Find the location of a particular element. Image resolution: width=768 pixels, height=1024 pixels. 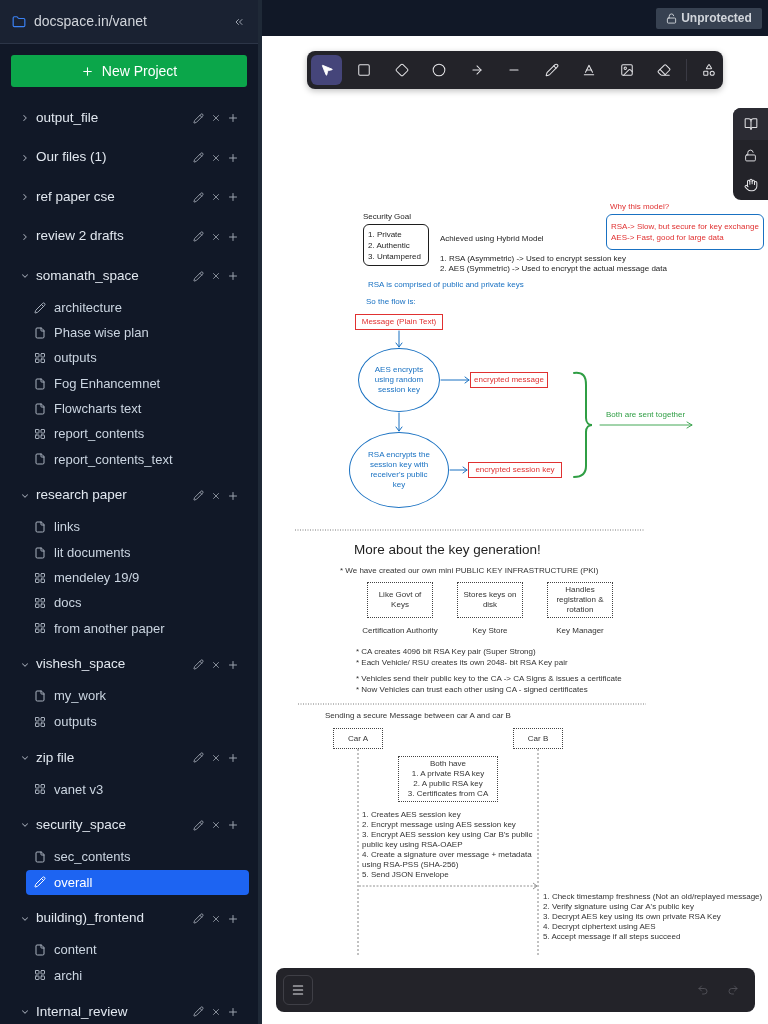

file-item: Phase wise plan is located at coordinates (137, 333).